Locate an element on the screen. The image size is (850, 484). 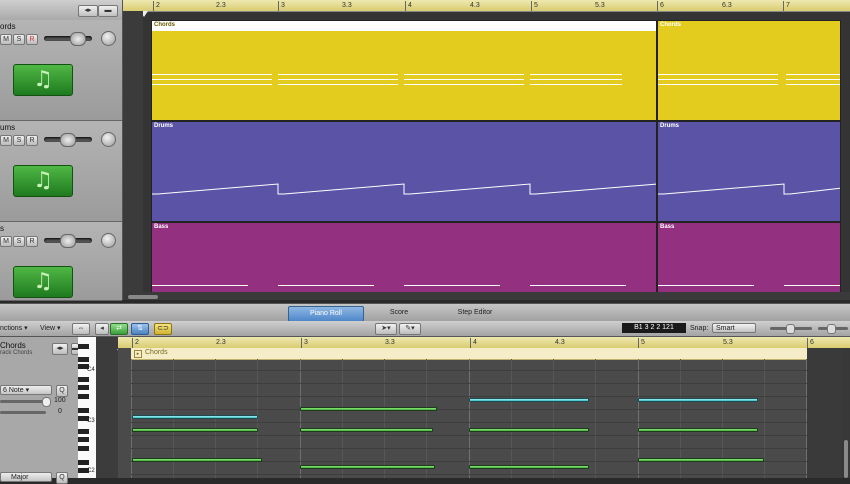
note-label-c4: C4 is located at coordinates (91, 370).